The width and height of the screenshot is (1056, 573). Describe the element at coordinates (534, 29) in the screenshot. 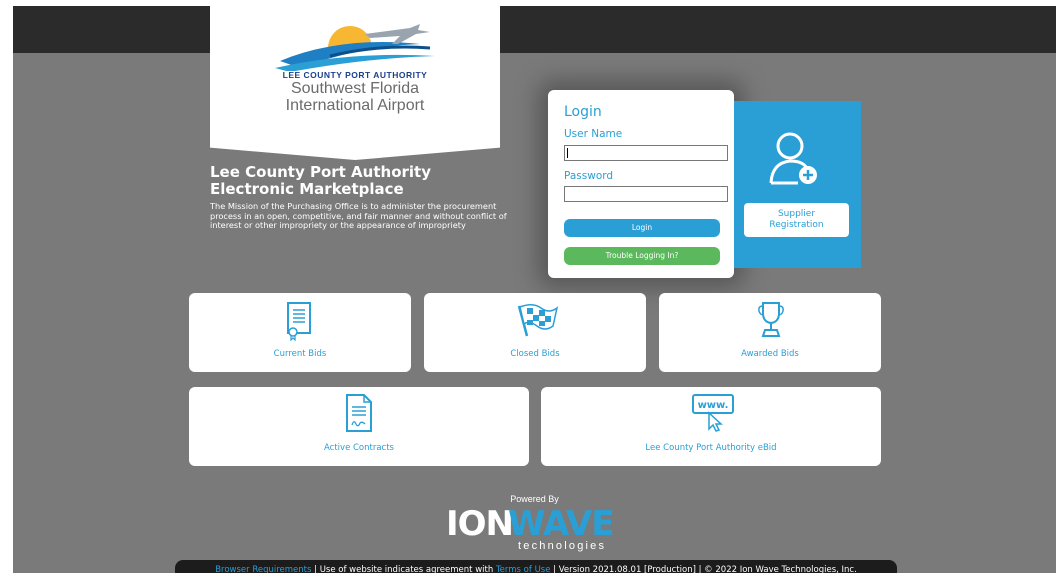

I see `top-bar` at that location.